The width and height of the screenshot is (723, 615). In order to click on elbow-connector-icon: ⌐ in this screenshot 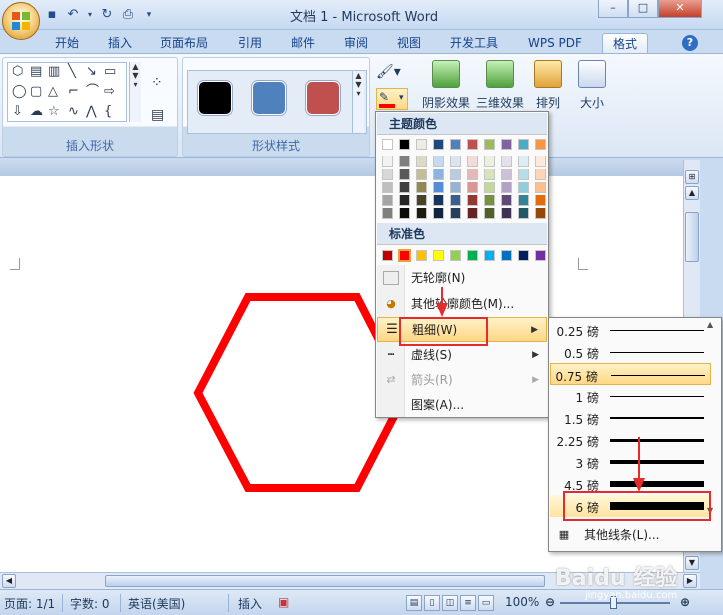, I will do `click(73, 92)`.